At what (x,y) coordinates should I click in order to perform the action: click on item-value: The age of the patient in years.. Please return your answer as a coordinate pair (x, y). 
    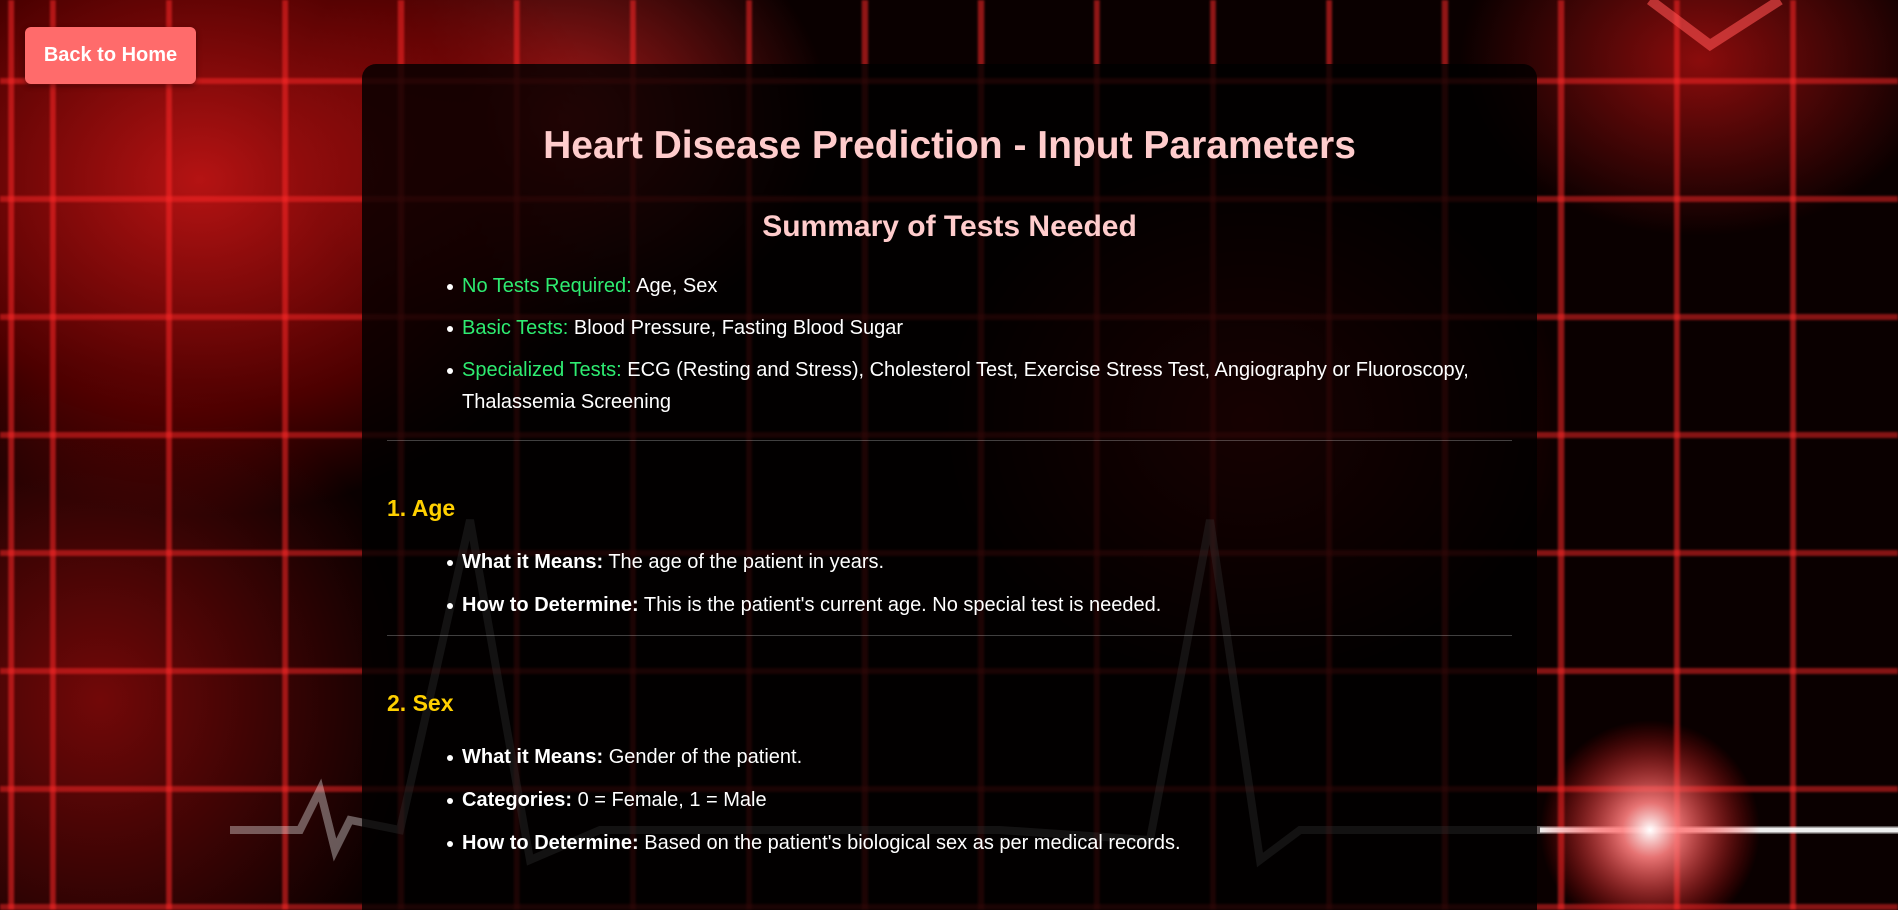
    Looking at the image, I should click on (746, 562).